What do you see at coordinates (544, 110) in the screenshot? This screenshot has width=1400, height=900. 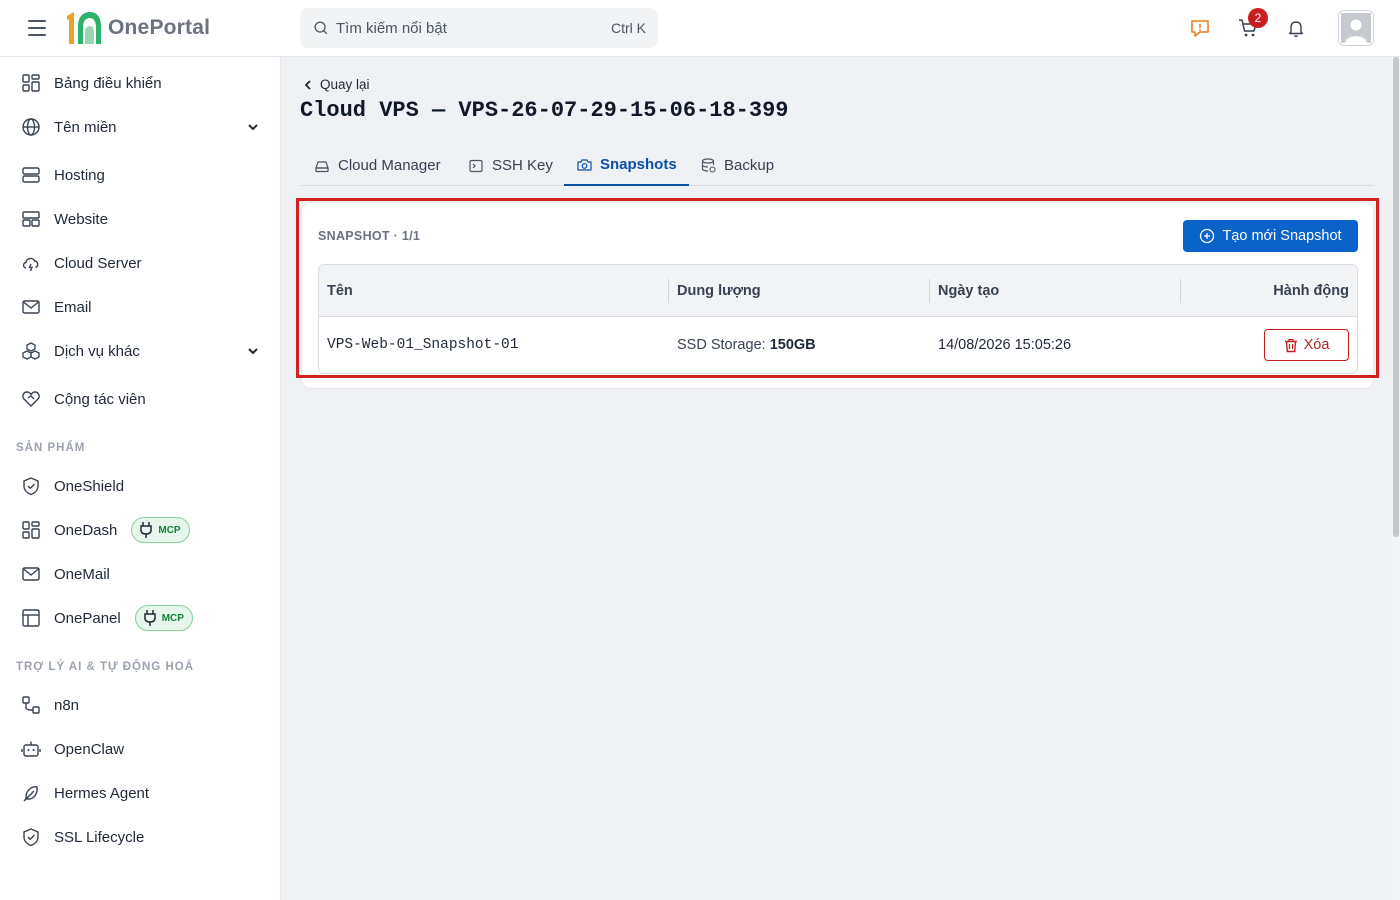 I see `page-title: Cloud VPS — VPS-26-07-29-15-06-18-399` at bounding box center [544, 110].